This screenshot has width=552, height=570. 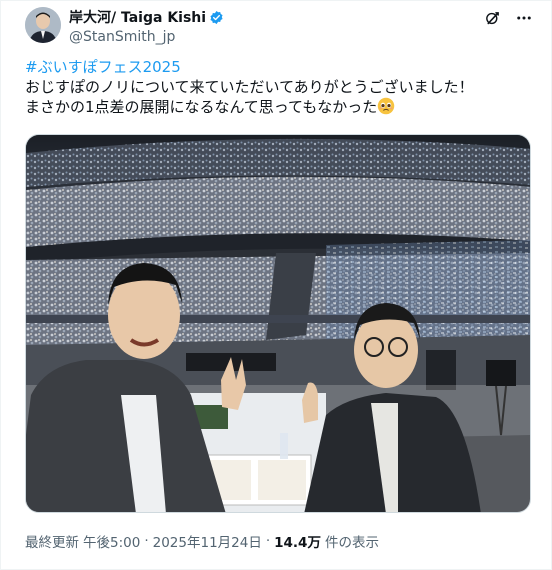 What do you see at coordinates (351, 543) in the screenshot?
I see `views-label: 件の表示` at bounding box center [351, 543].